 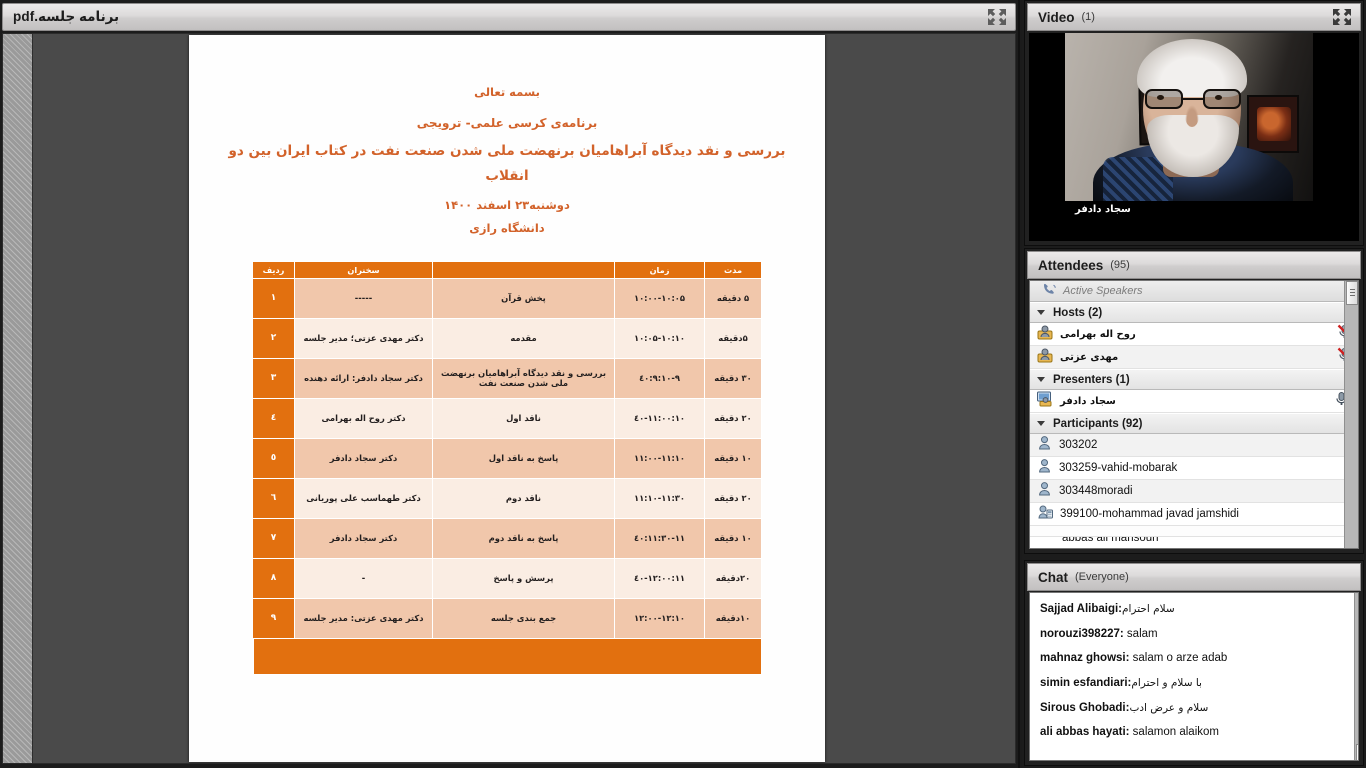 What do you see at coordinates (1194, 423) in the screenshot?
I see `attendee-group-header: Participants (92)` at bounding box center [1194, 423].